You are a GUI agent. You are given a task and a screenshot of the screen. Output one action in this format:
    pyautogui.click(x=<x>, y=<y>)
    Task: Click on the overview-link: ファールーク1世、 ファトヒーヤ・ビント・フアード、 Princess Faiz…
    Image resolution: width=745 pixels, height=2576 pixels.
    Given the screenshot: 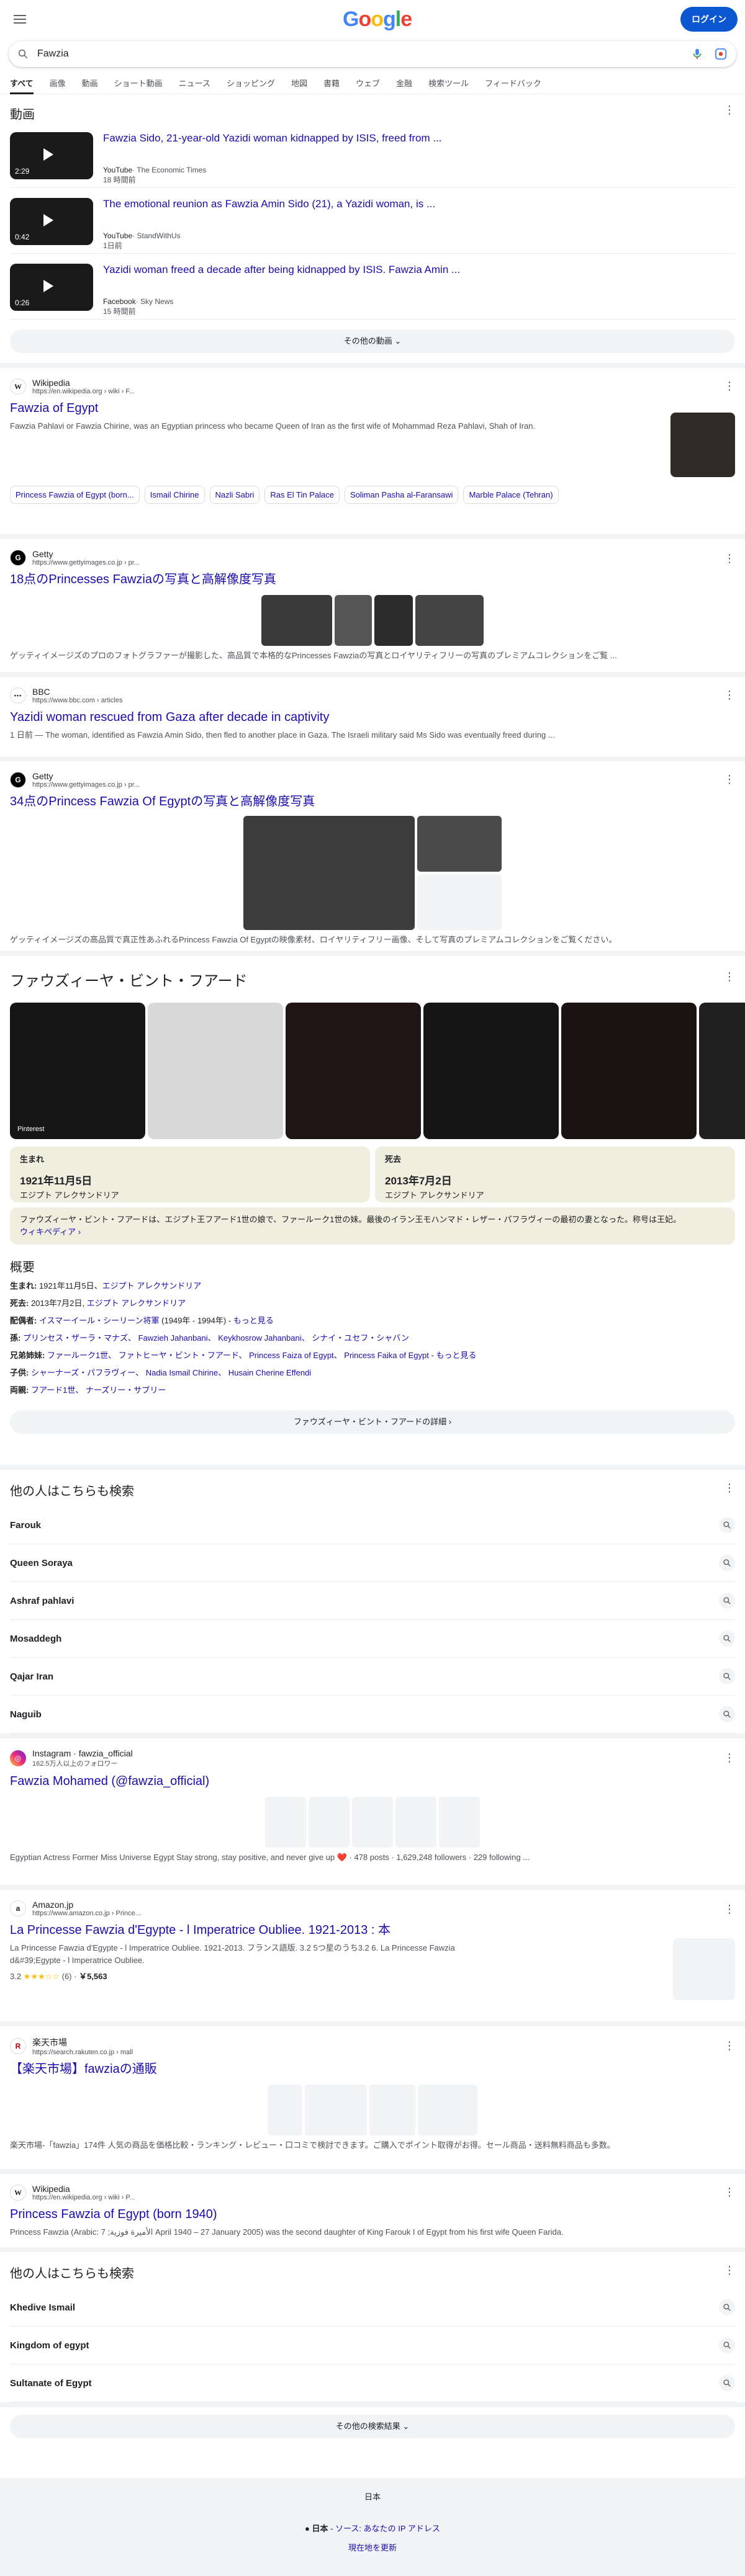 What is the action you would take?
    pyautogui.click(x=238, y=1355)
    